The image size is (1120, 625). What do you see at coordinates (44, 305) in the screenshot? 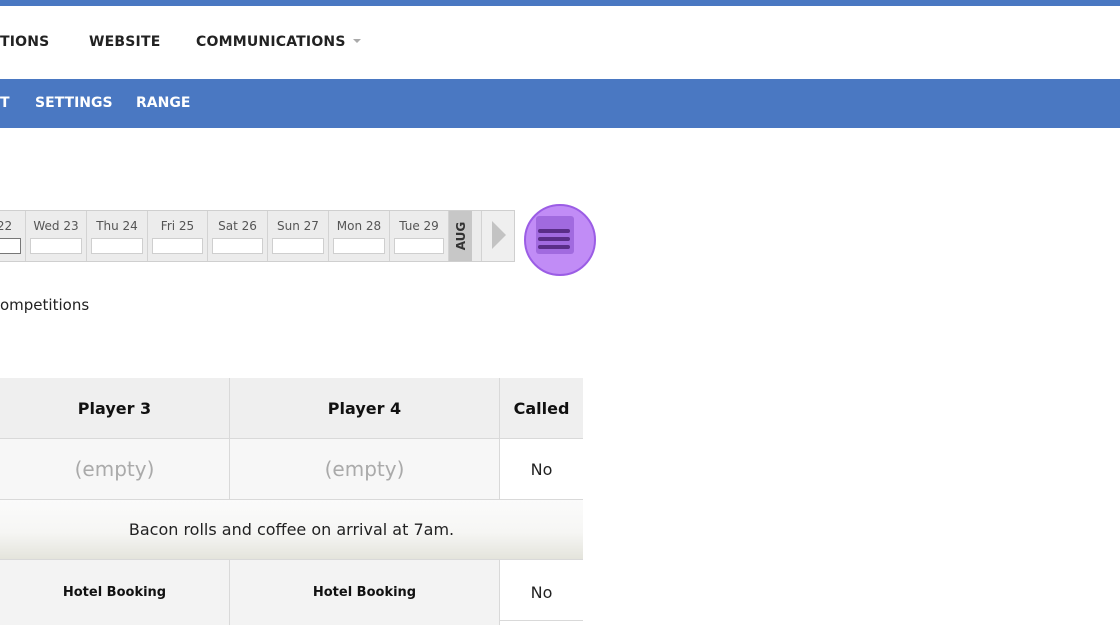
I see `competitions-link: ompetitions` at bounding box center [44, 305].